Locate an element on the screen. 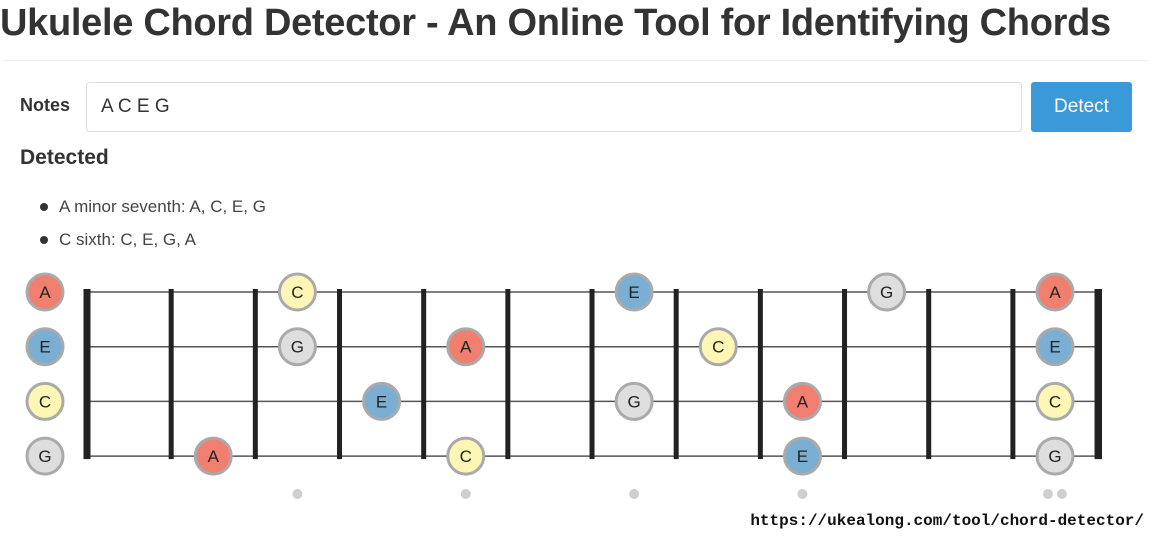 This screenshot has width=1152, height=538. chord-result-item: C sixth: C, E, G, A is located at coordinates (153, 244).